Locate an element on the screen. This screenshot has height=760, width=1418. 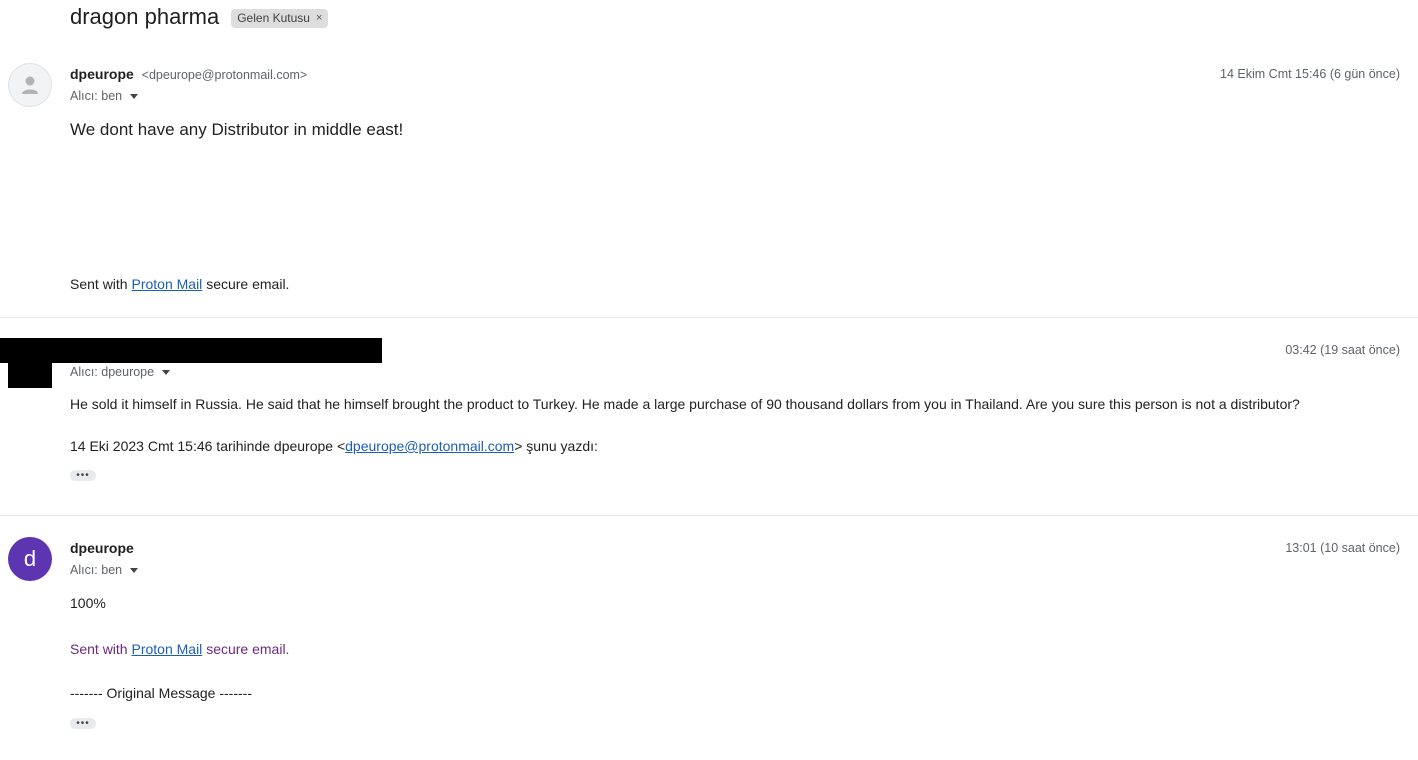
recipient-line: Alıcı: dpeurope is located at coordinates (120, 372).